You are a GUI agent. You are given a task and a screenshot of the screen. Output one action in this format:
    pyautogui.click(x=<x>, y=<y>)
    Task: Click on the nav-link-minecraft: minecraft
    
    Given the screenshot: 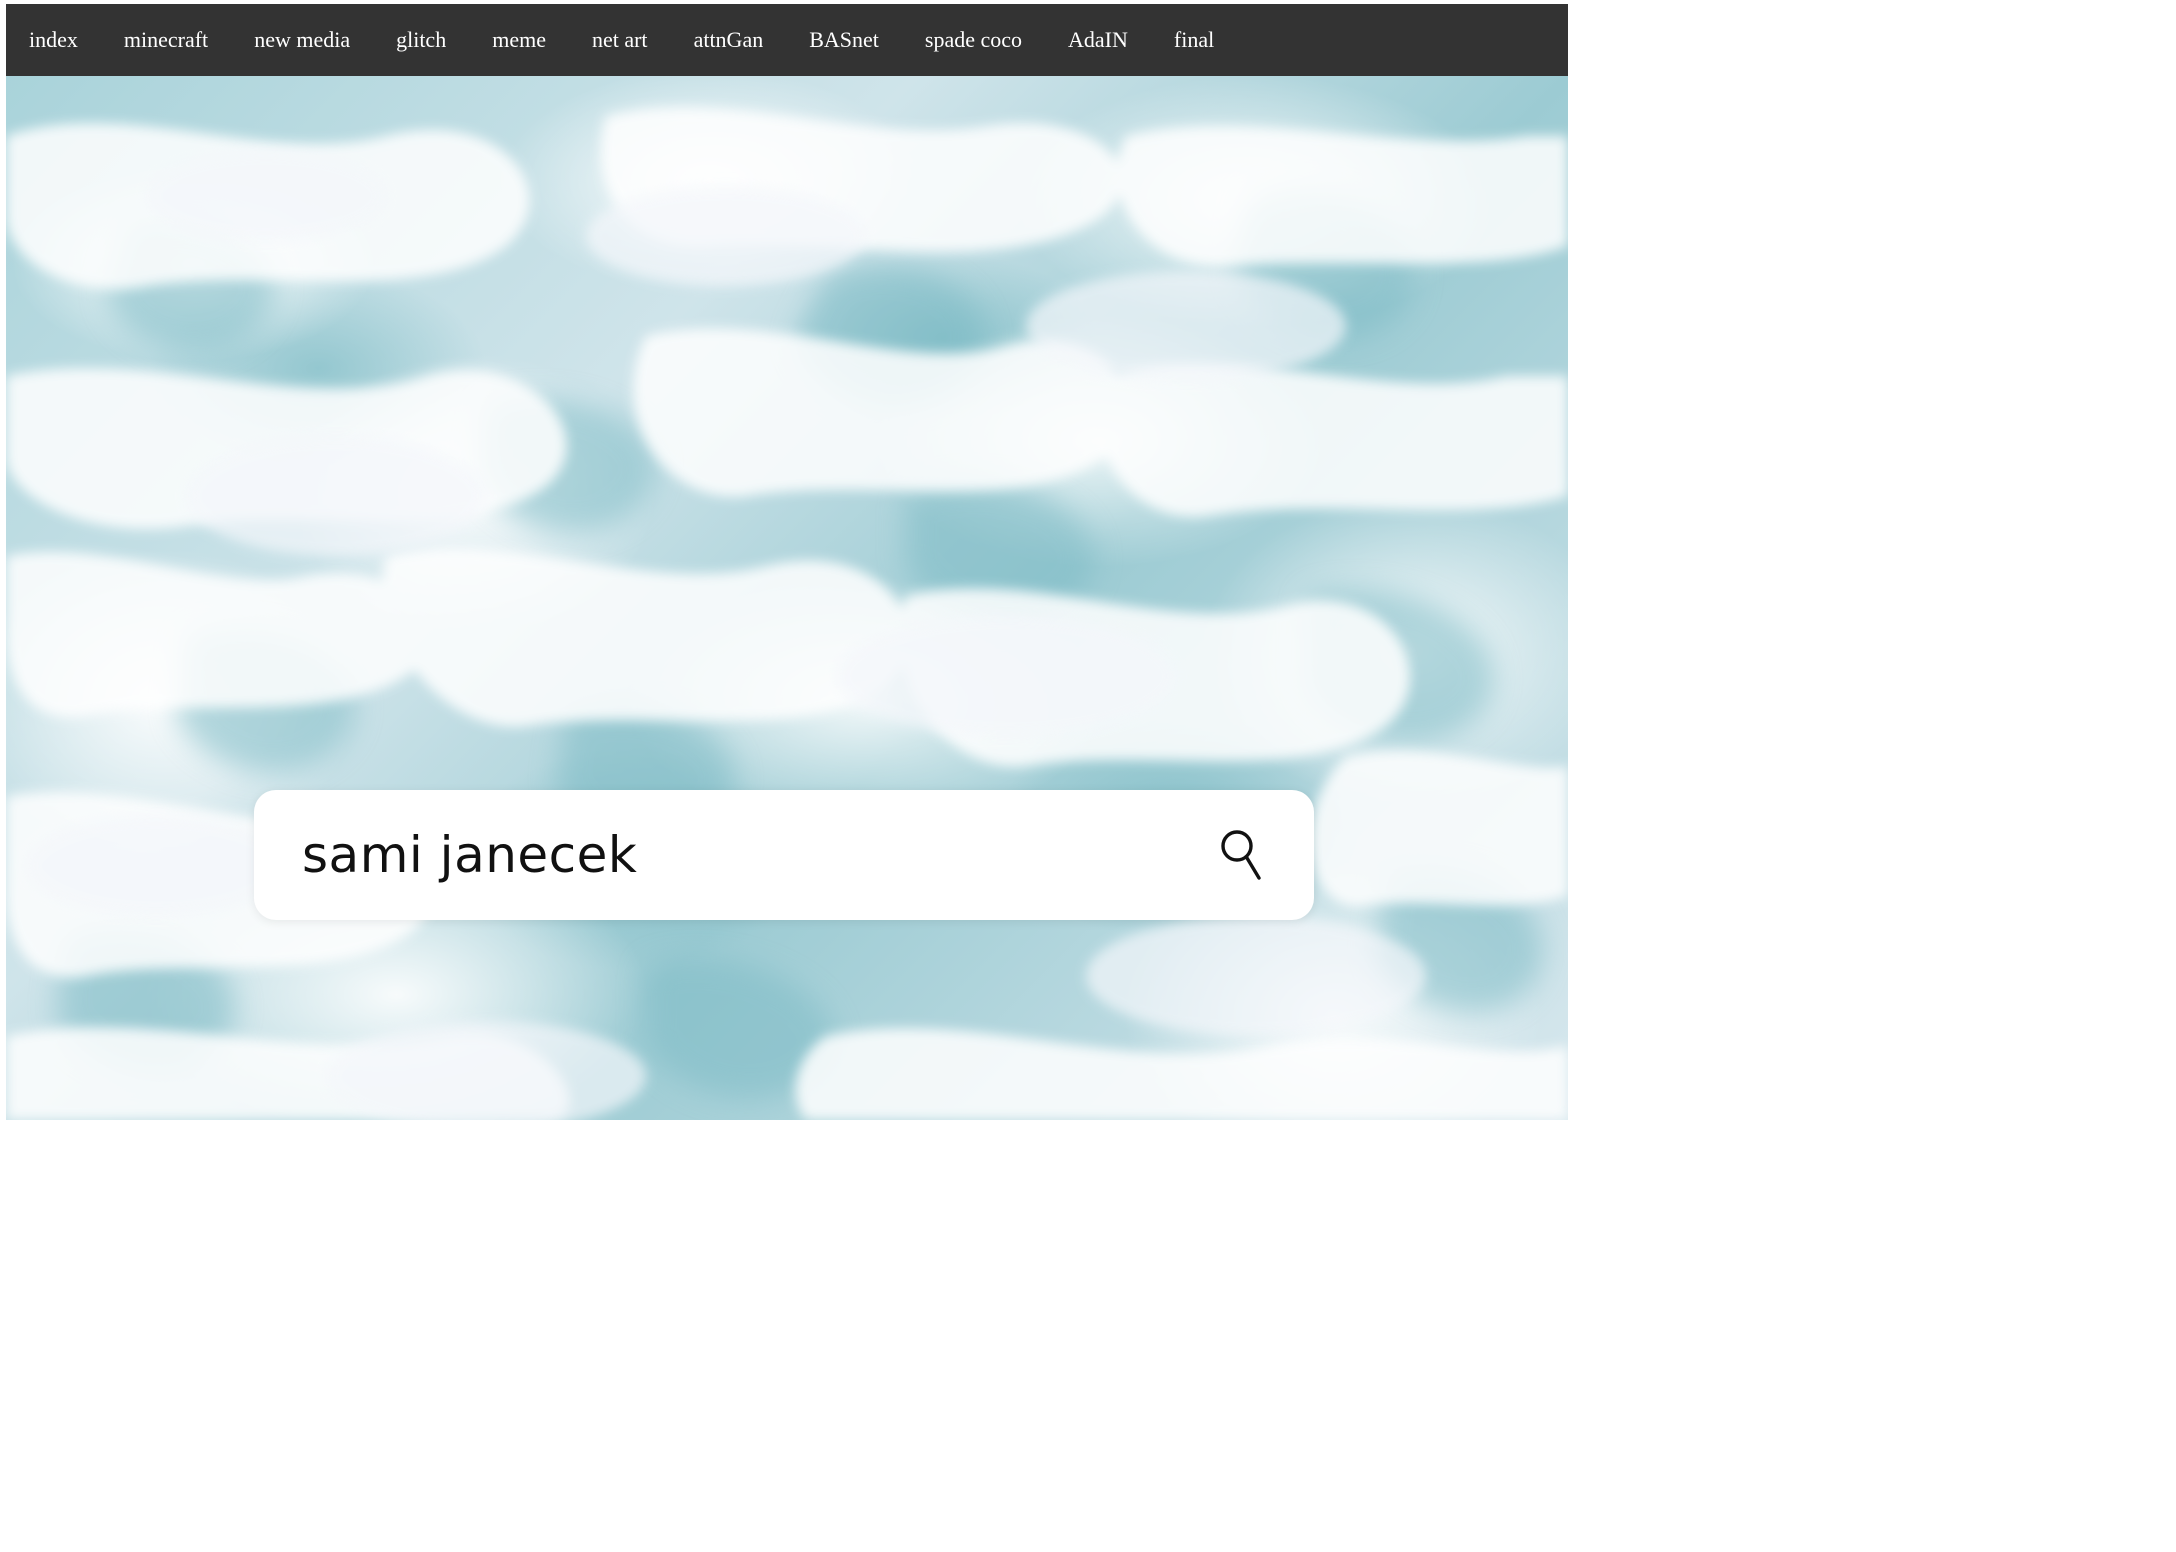 What is the action you would take?
    pyautogui.click(x=166, y=40)
    